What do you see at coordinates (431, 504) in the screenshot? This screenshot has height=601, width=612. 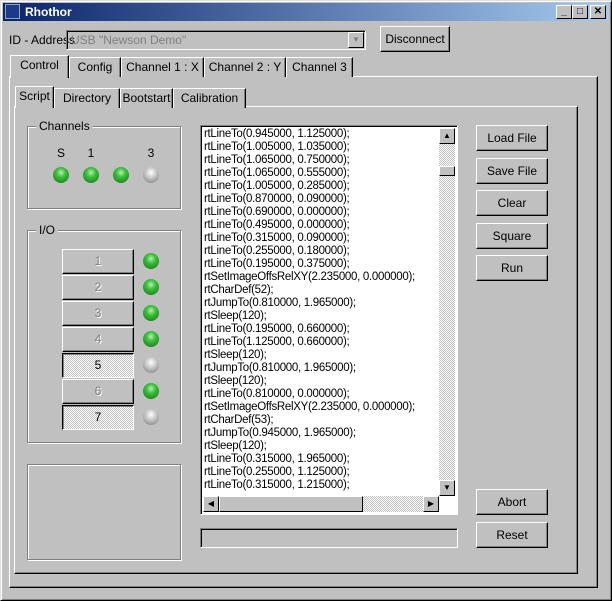 I see `scroll-right-icon: ▶` at bounding box center [431, 504].